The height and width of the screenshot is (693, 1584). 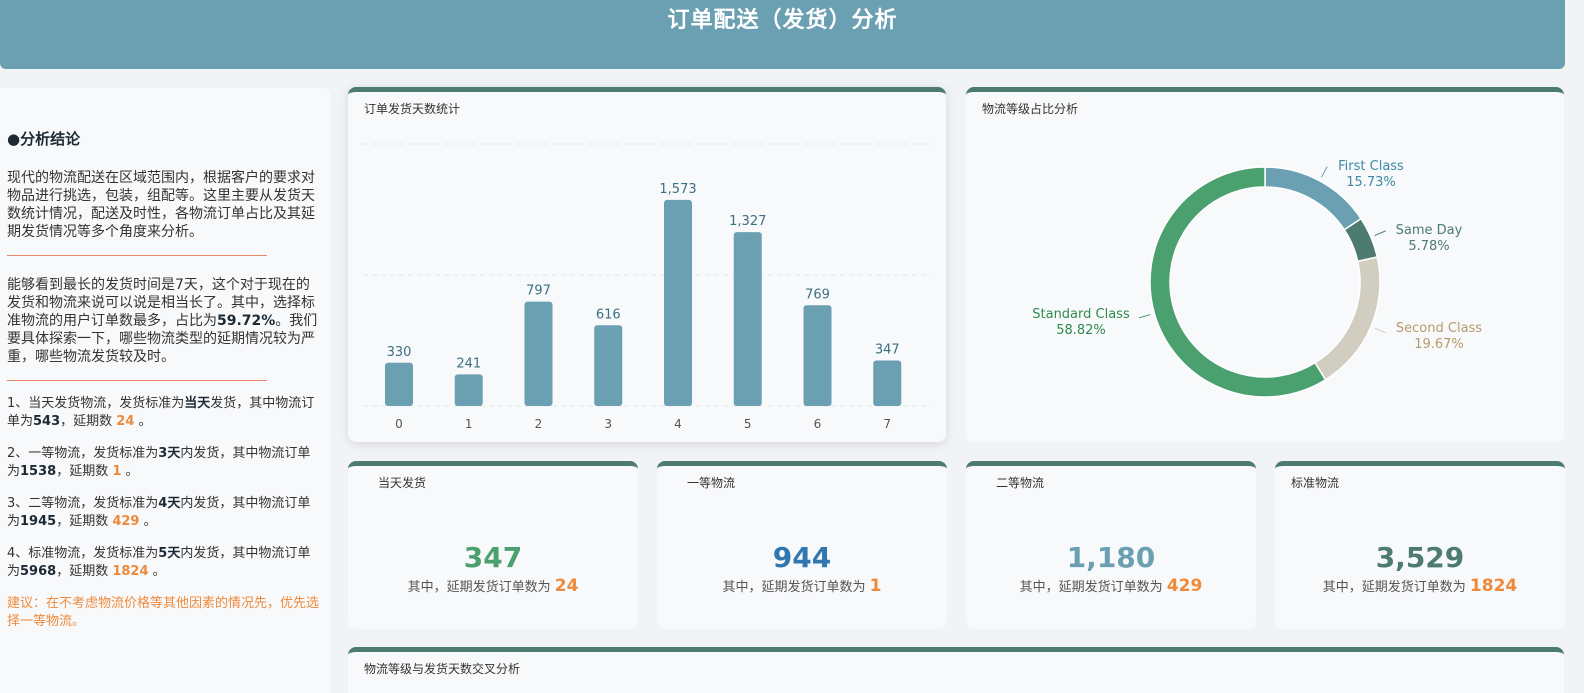 What do you see at coordinates (1439, 344) in the screenshot?
I see `slice-percent-label: 19.67%` at bounding box center [1439, 344].